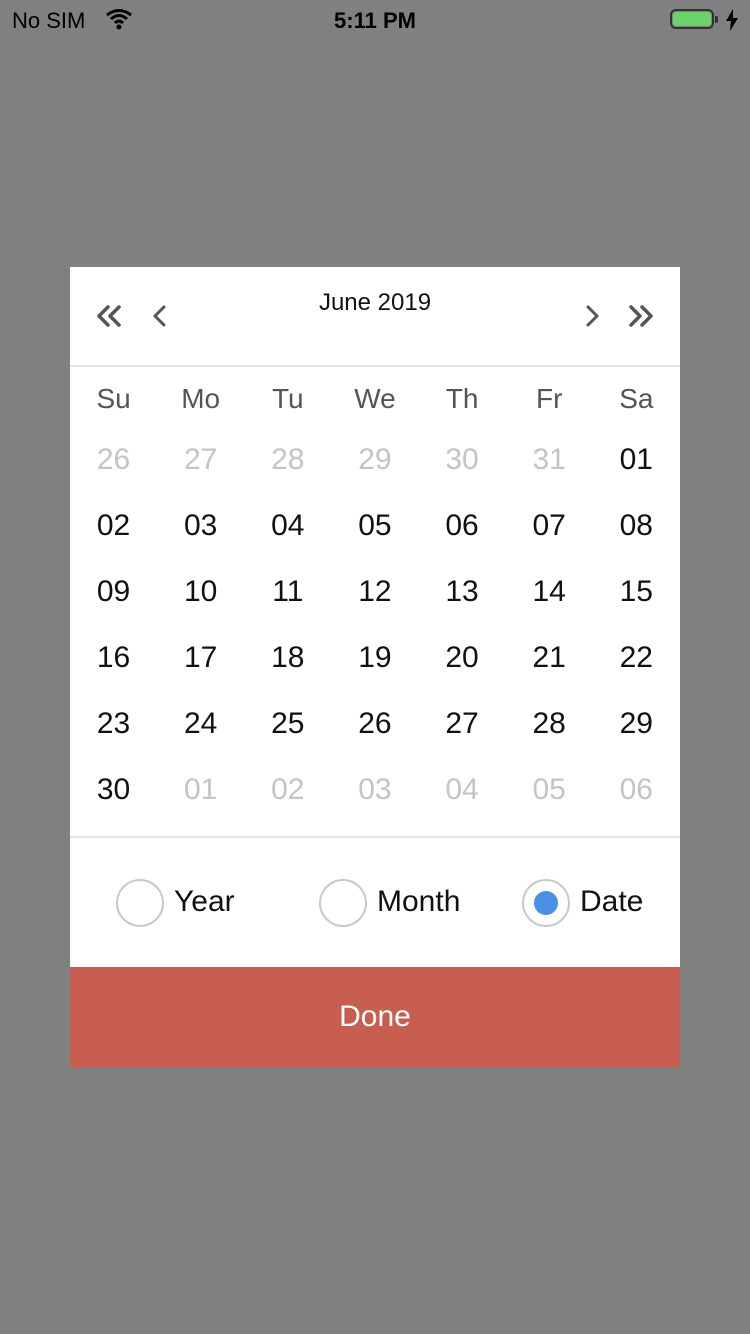 The image size is (750, 1334). Describe the element at coordinates (636, 724) in the screenshot. I see `calendar-day: 29` at that location.